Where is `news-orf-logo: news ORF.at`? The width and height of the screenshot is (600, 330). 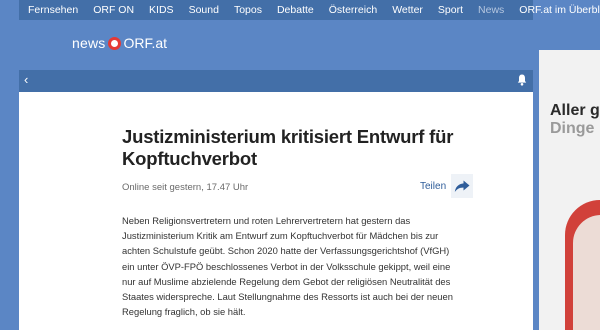
news-orf-logo: news ORF.at is located at coordinates (119, 43).